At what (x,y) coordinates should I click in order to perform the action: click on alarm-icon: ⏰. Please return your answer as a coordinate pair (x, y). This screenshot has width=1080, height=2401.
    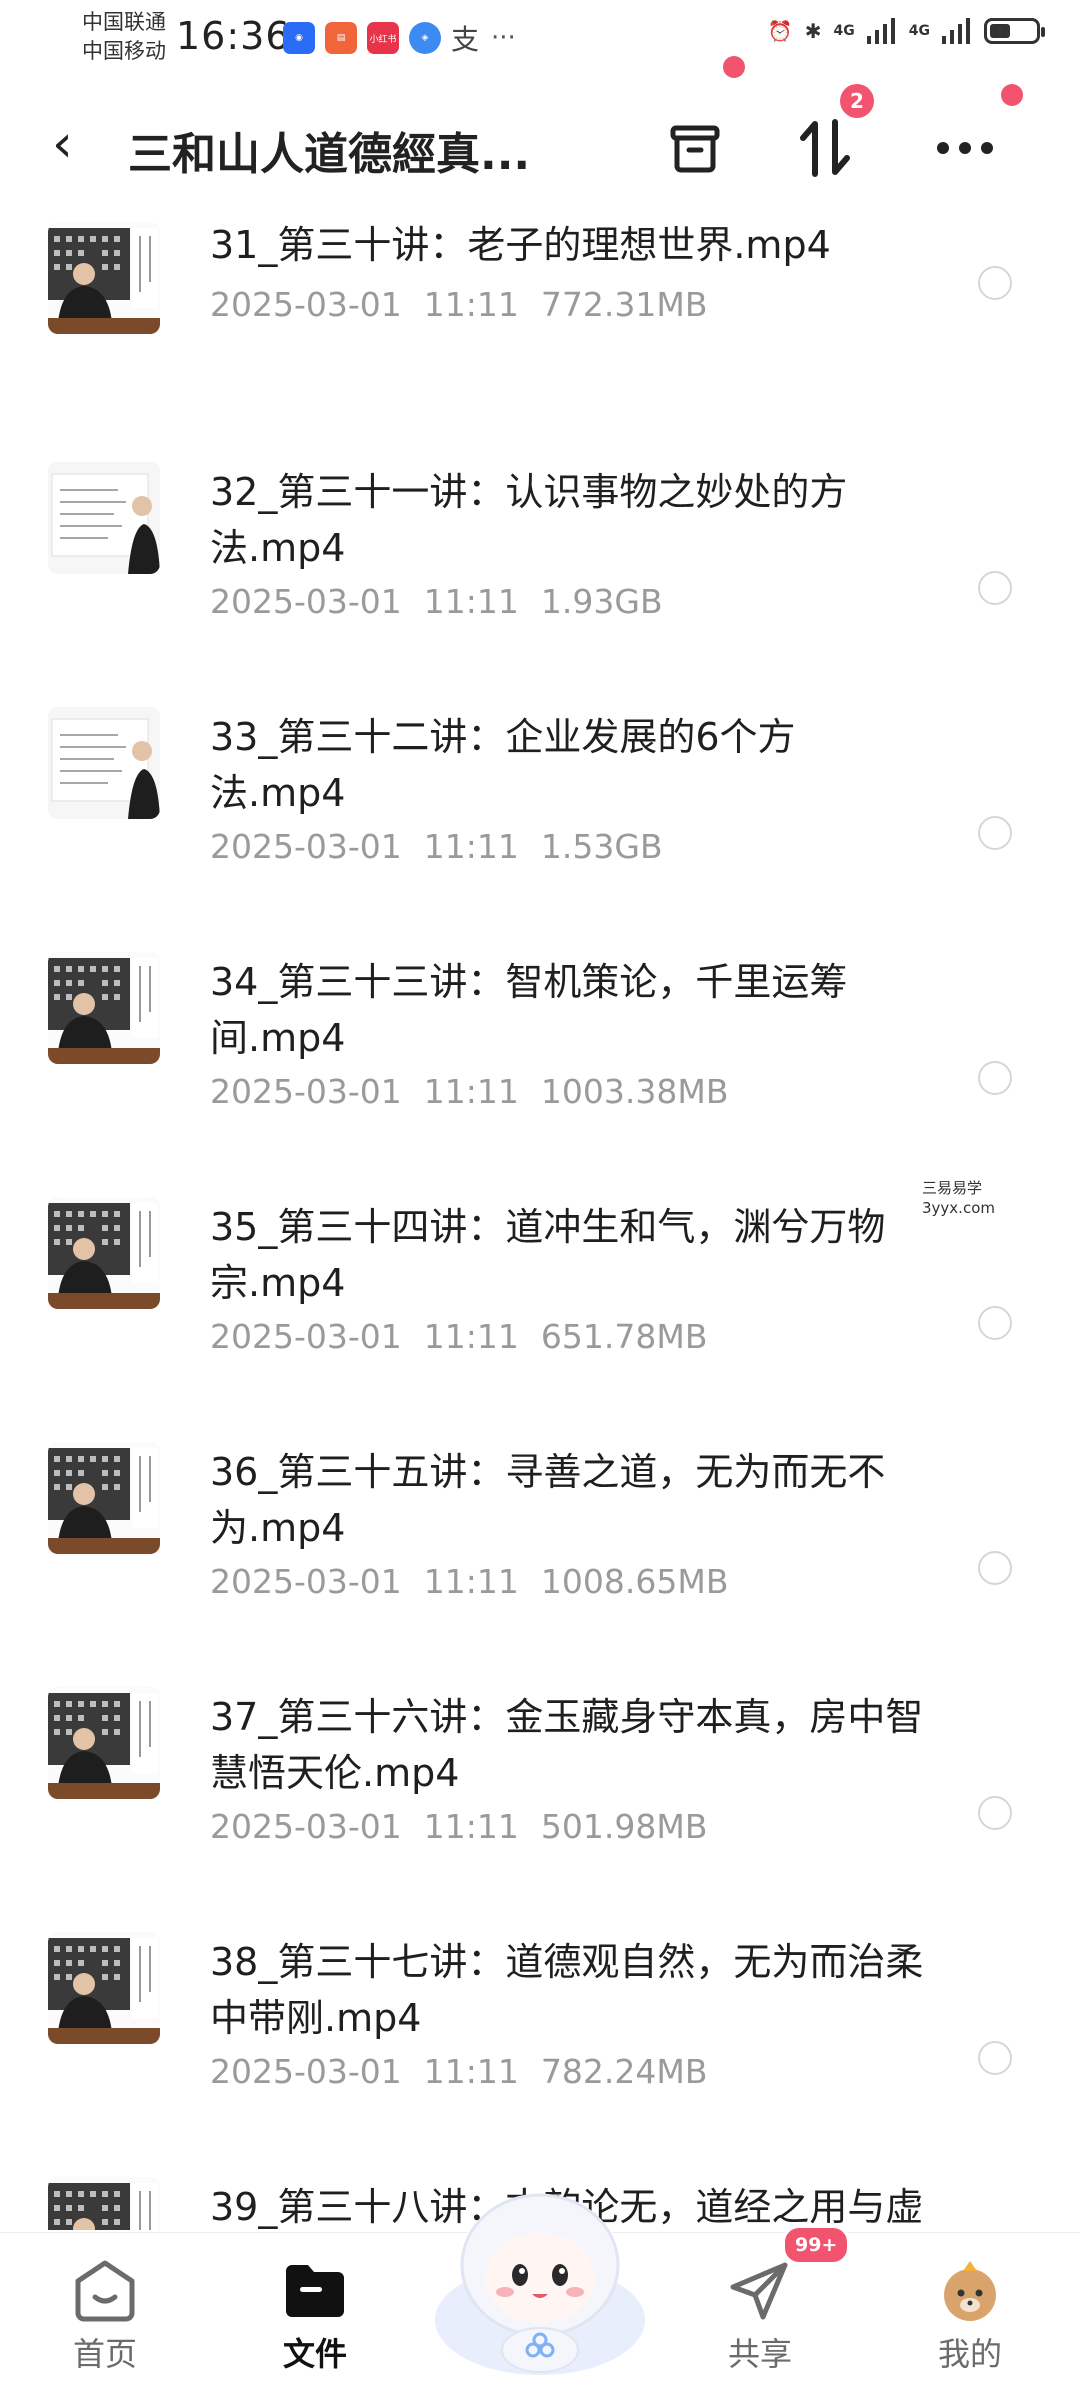
    Looking at the image, I should click on (780, 31).